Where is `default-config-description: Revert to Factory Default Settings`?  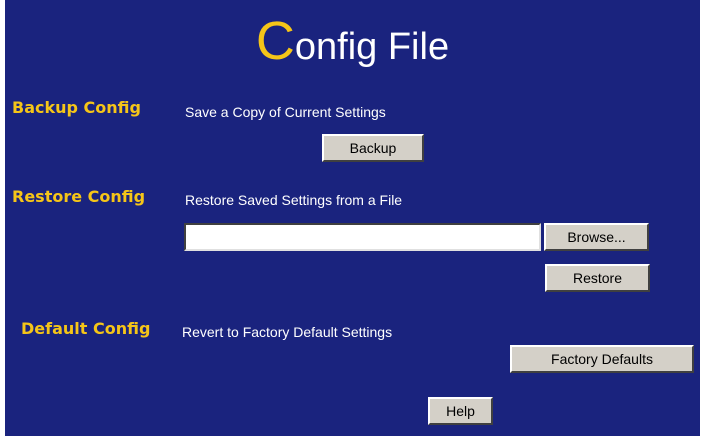
default-config-description: Revert to Factory Default Settings is located at coordinates (287, 332).